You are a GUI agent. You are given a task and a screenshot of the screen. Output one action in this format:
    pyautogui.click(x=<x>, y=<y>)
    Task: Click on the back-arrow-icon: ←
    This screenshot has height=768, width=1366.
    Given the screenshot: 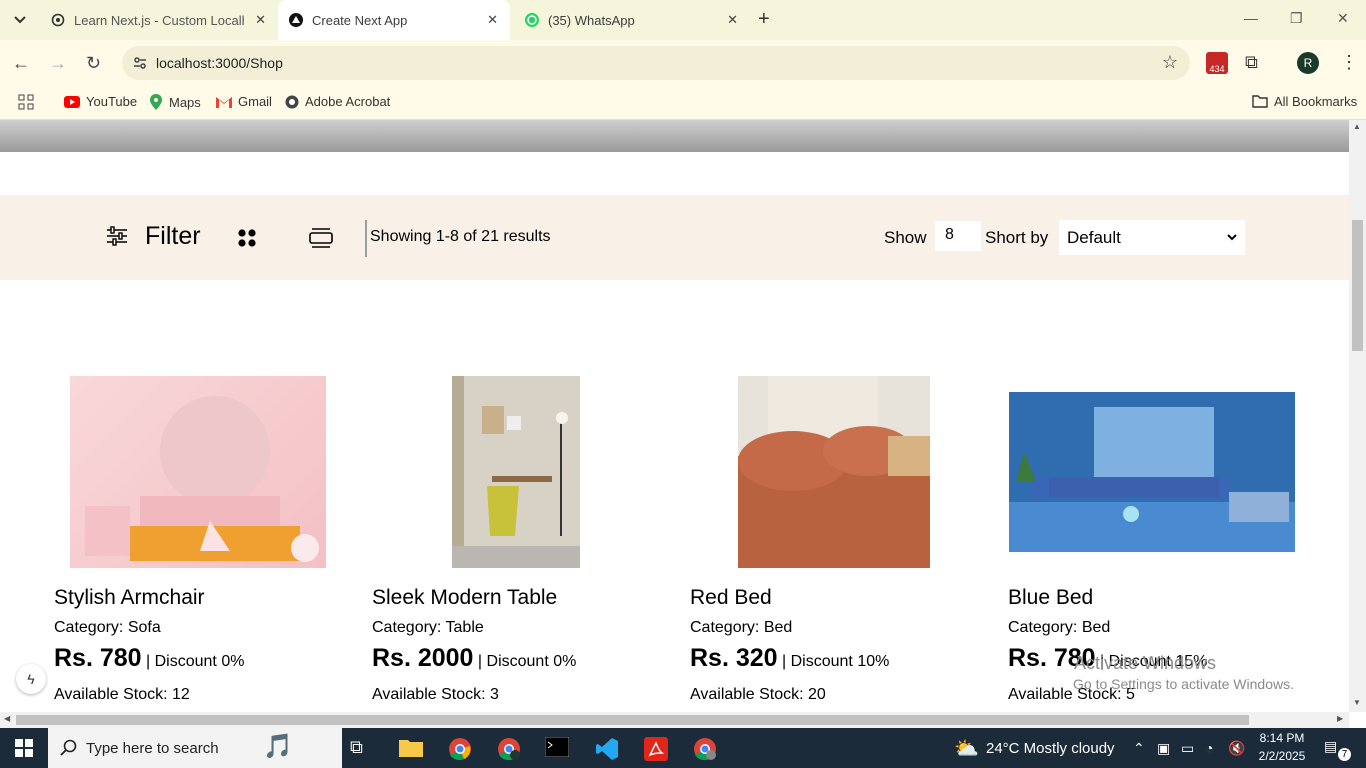 What is the action you would take?
    pyautogui.click(x=21, y=63)
    